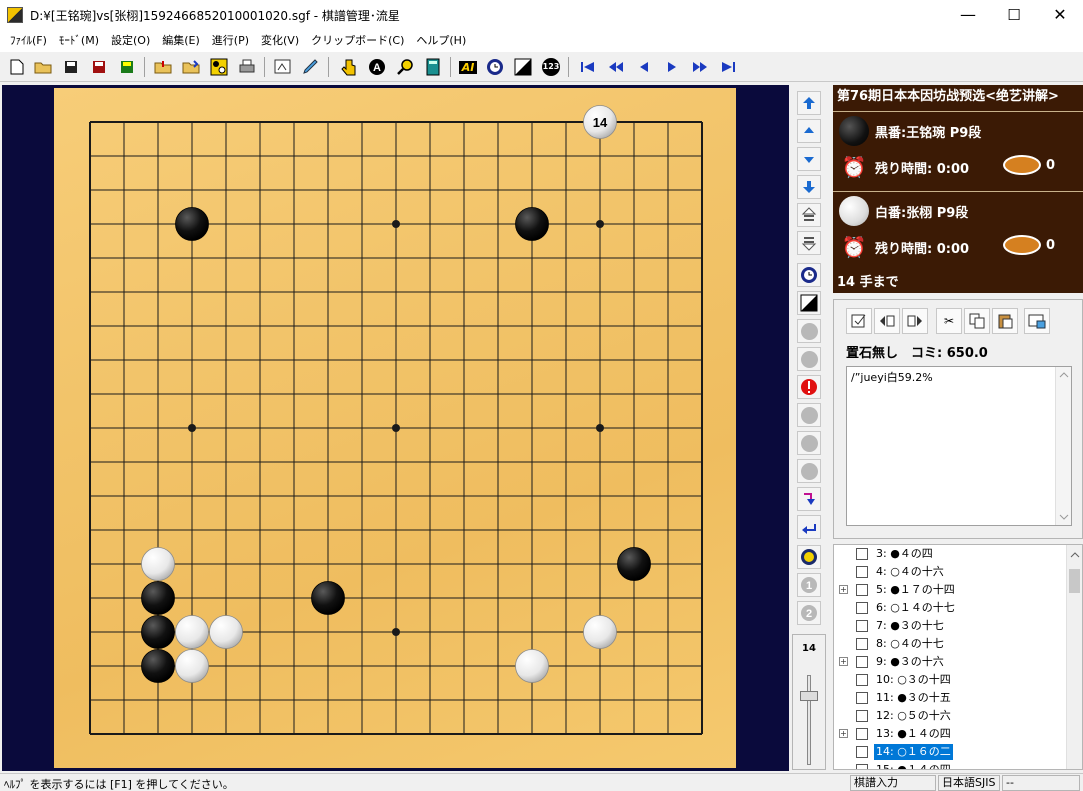 The width and height of the screenshot is (1083, 791). What do you see at coordinates (809, 387) in the screenshot?
I see `alert-icon` at bounding box center [809, 387].